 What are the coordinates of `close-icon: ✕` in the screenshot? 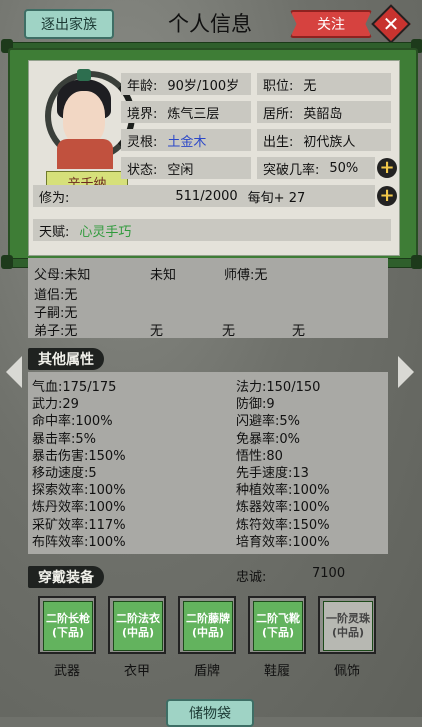 It's located at (391, 24).